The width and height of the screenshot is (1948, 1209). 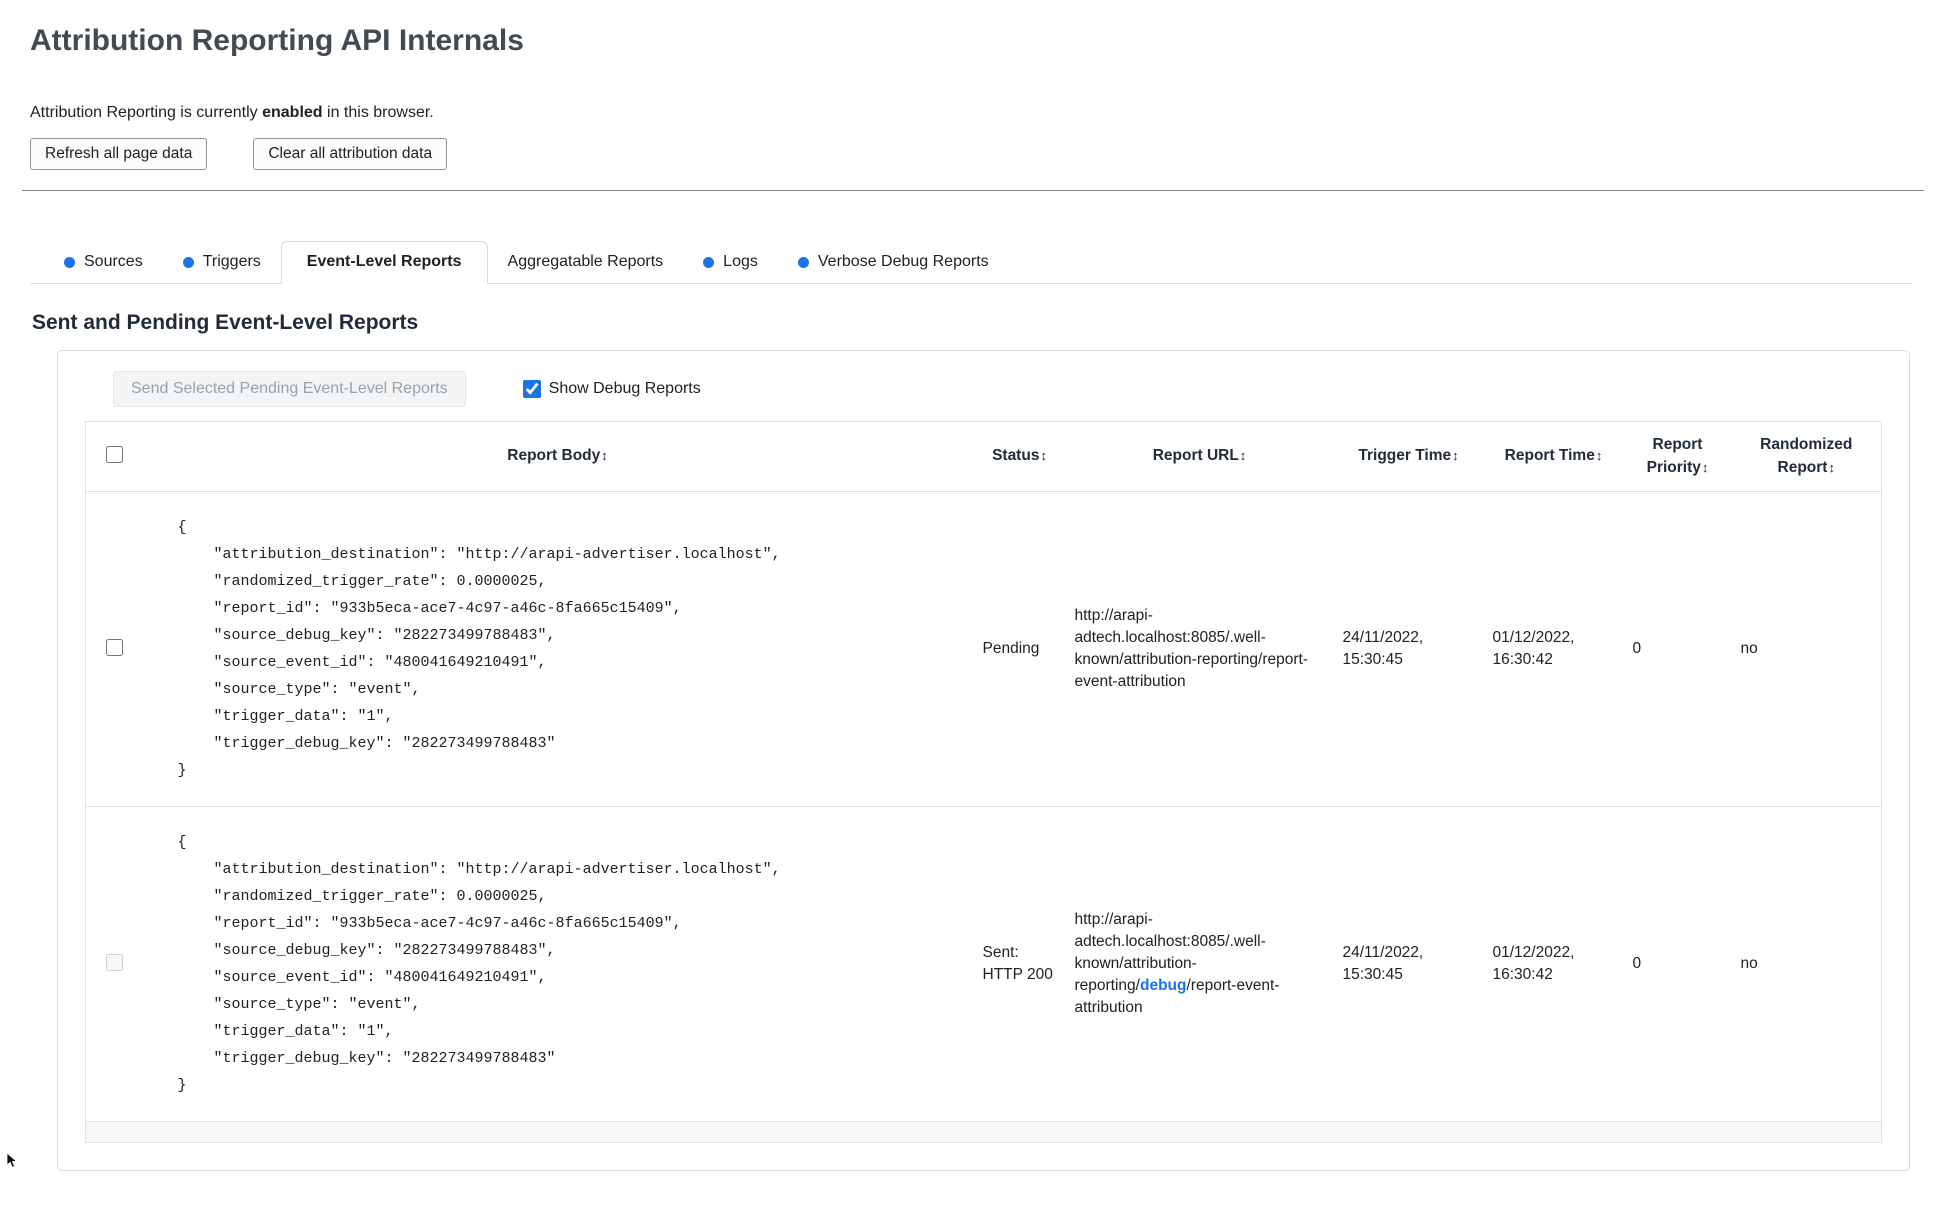 I want to click on status-suffix: in this browser., so click(x=378, y=112).